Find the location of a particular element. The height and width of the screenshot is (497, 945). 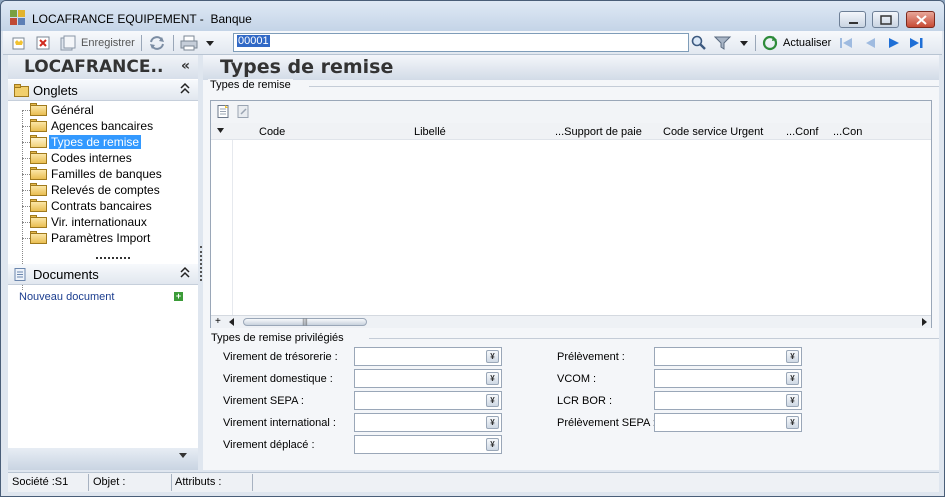

collapse-panel-button: « is located at coordinates (185, 66).